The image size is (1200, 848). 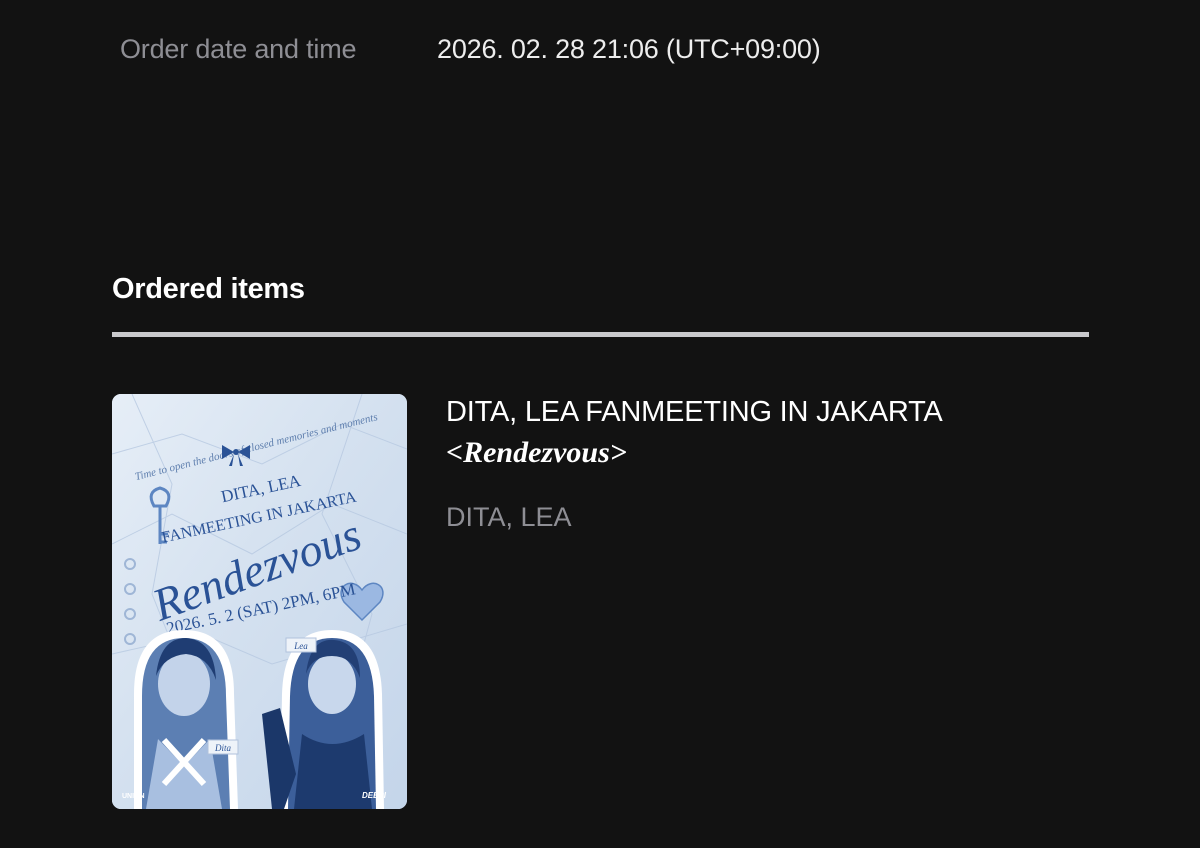 What do you see at coordinates (536, 453) in the screenshot?
I see `item-subtitle: <Rendezvous>` at bounding box center [536, 453].